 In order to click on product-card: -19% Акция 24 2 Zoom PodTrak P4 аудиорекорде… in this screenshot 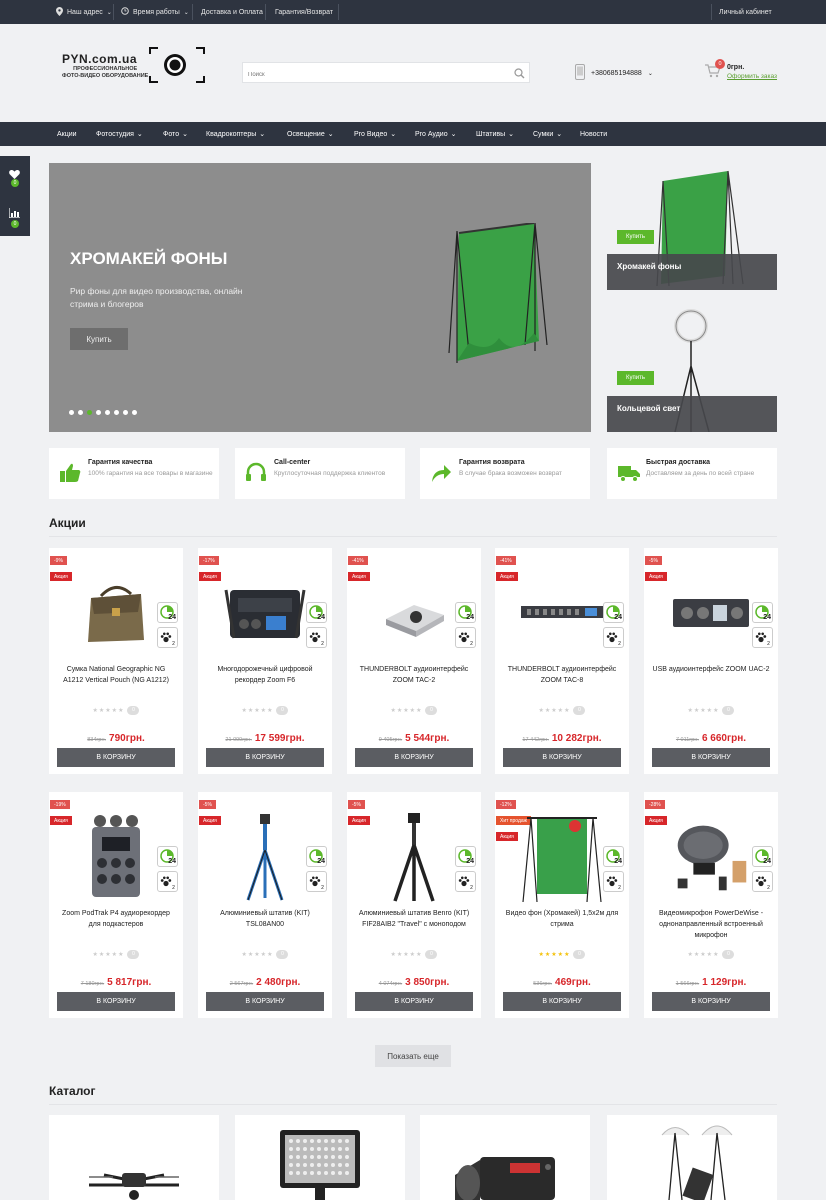, I will do `click(116, 905)`.